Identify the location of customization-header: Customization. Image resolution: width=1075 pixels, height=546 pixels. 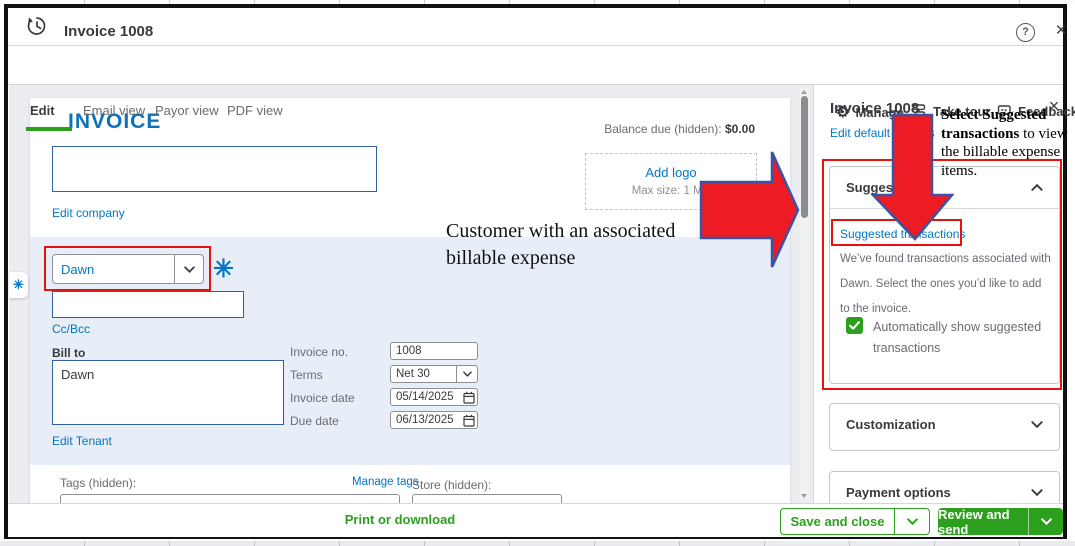
(944, 424).